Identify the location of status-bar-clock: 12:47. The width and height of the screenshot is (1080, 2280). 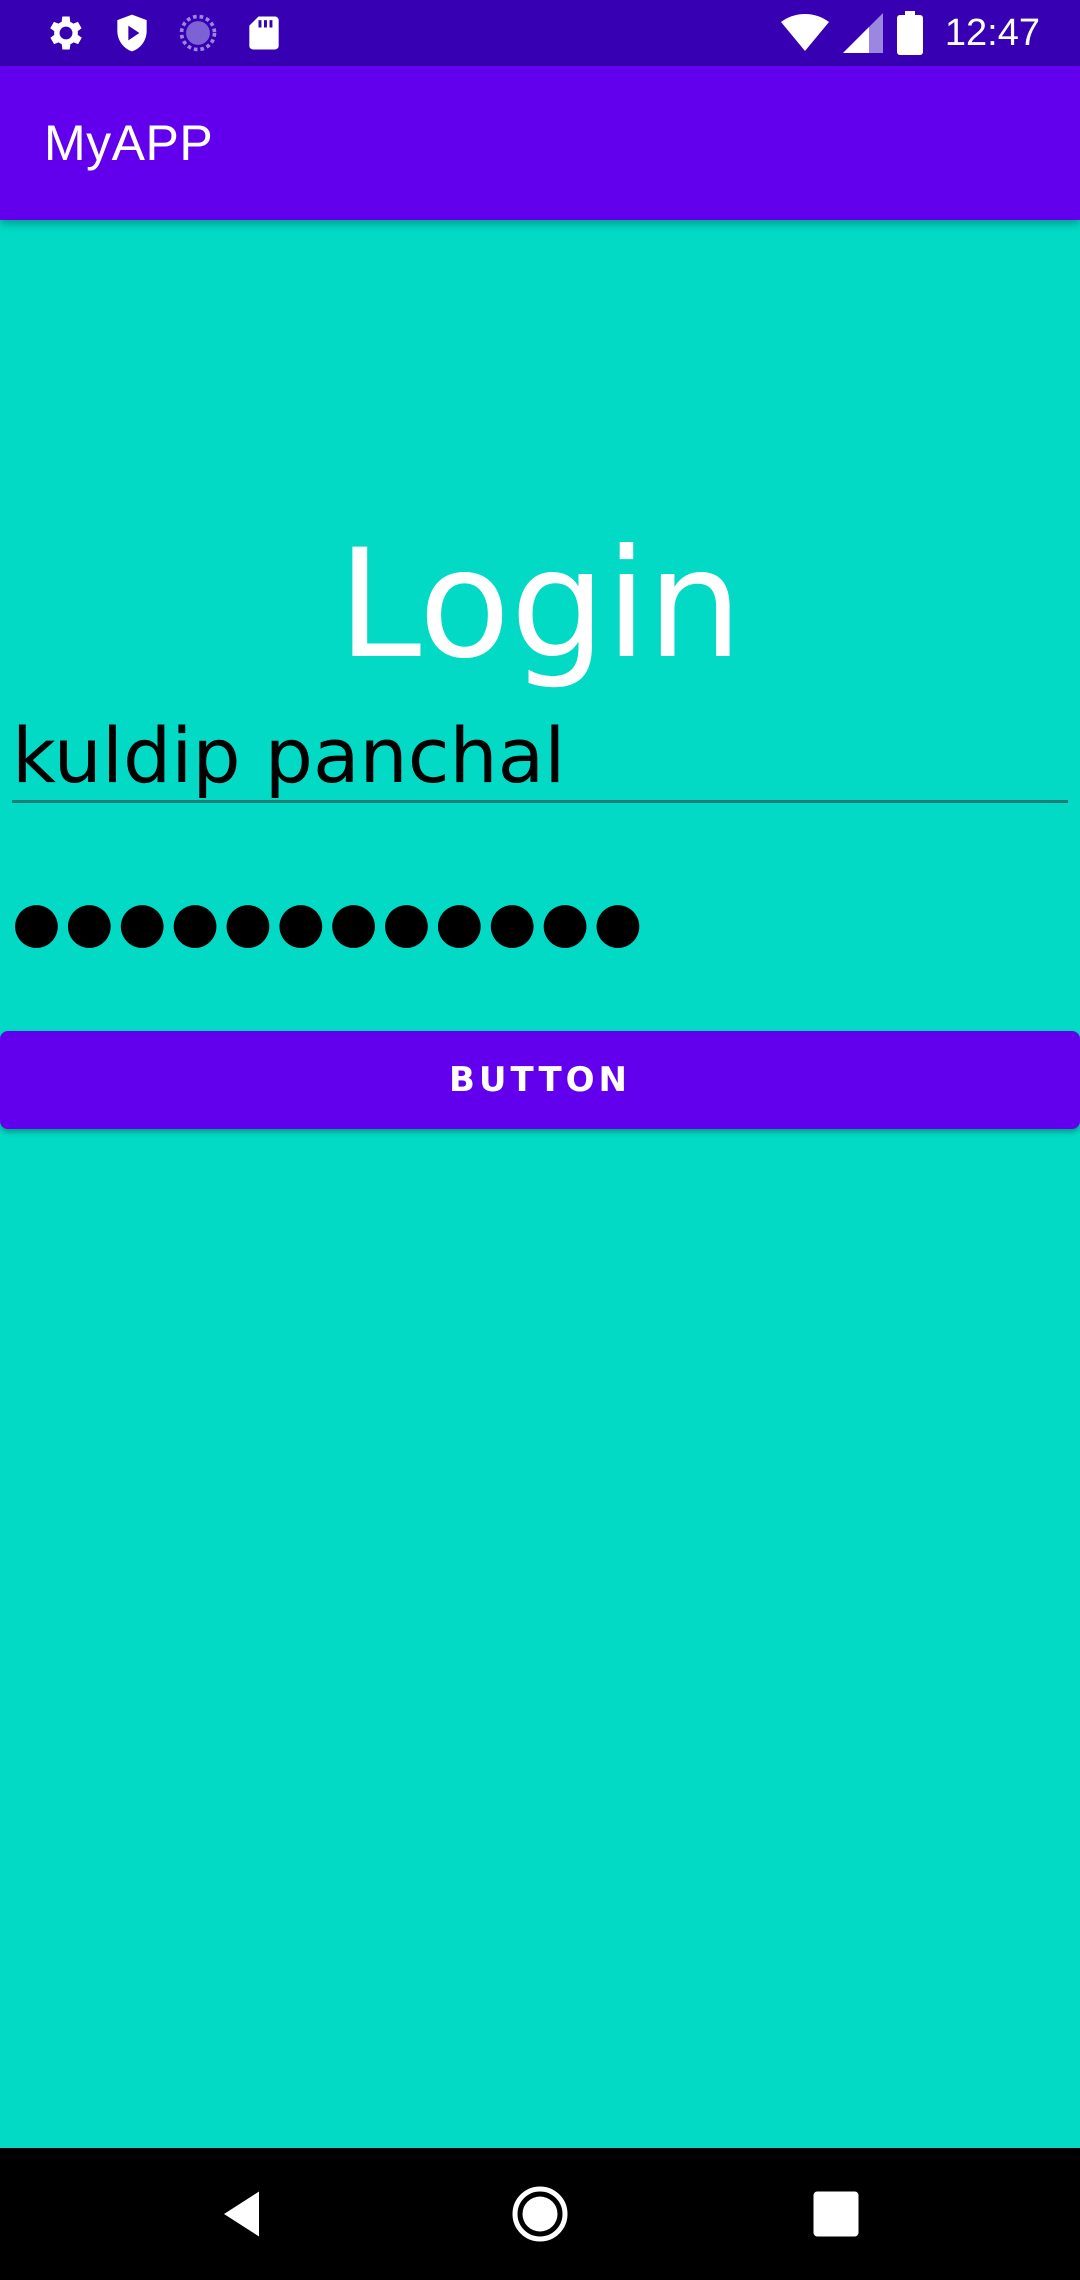
(992, 32).